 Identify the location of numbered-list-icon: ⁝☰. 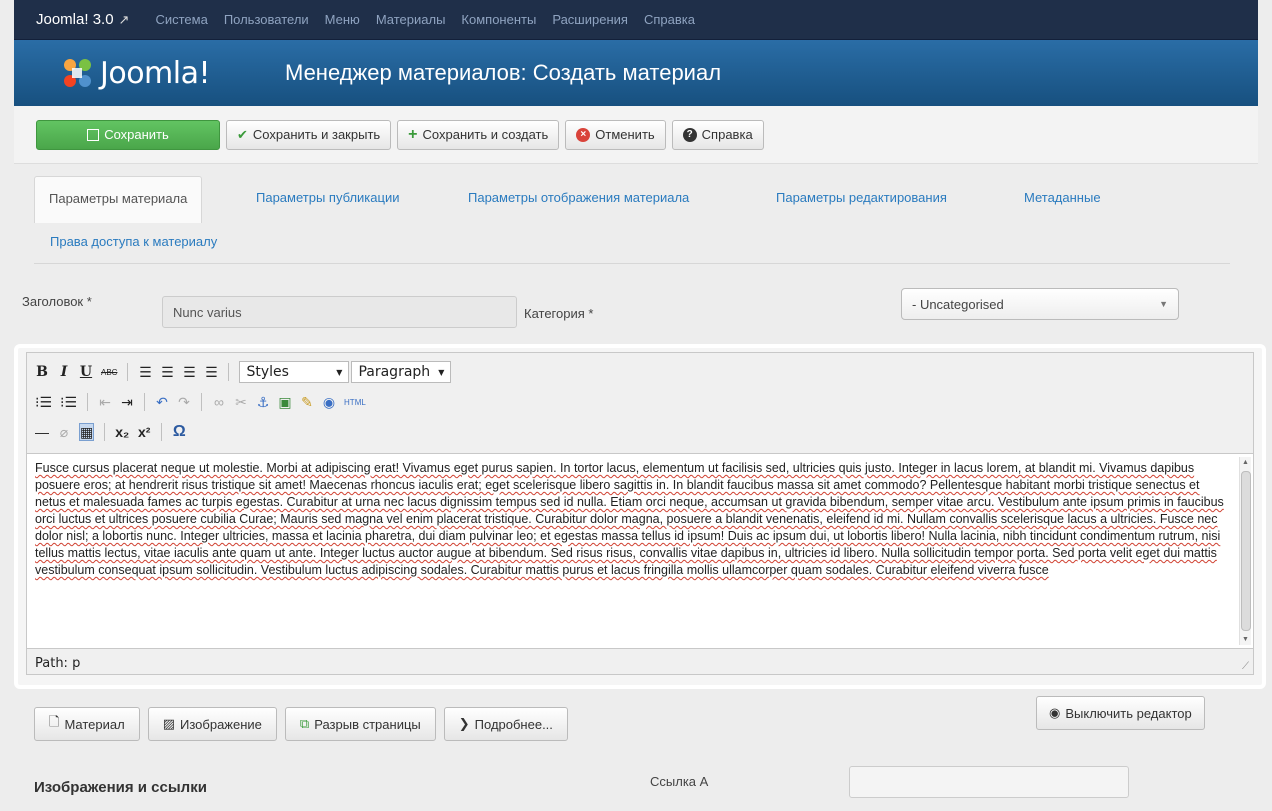
(68, 402).